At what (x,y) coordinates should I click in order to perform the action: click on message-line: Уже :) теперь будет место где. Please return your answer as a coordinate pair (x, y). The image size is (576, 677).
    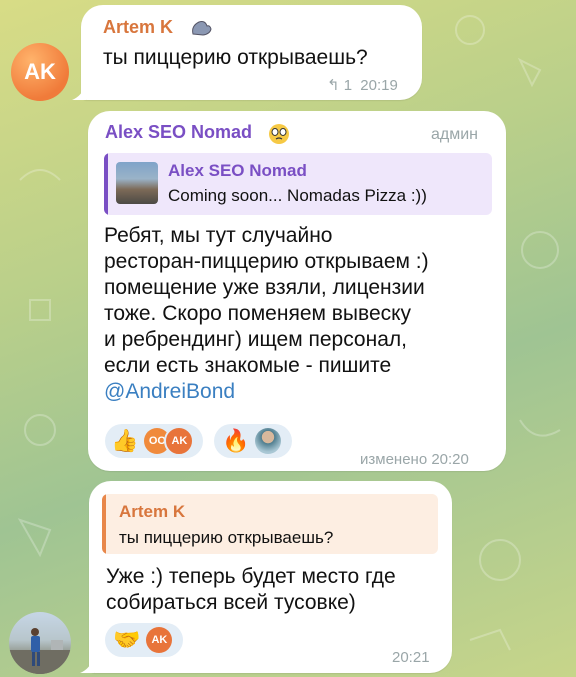
    Looking at the image, I should click on (251, 576).